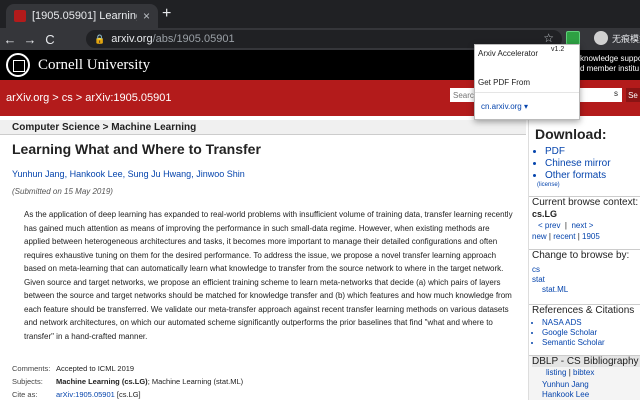 This screenshot has height=400, width=640. What do you see at coordinates (195, 381) in the screenshot?
I see `secondary-subjects: ; Machine Learning (stat.ML)` at bounding box center [195, 381].